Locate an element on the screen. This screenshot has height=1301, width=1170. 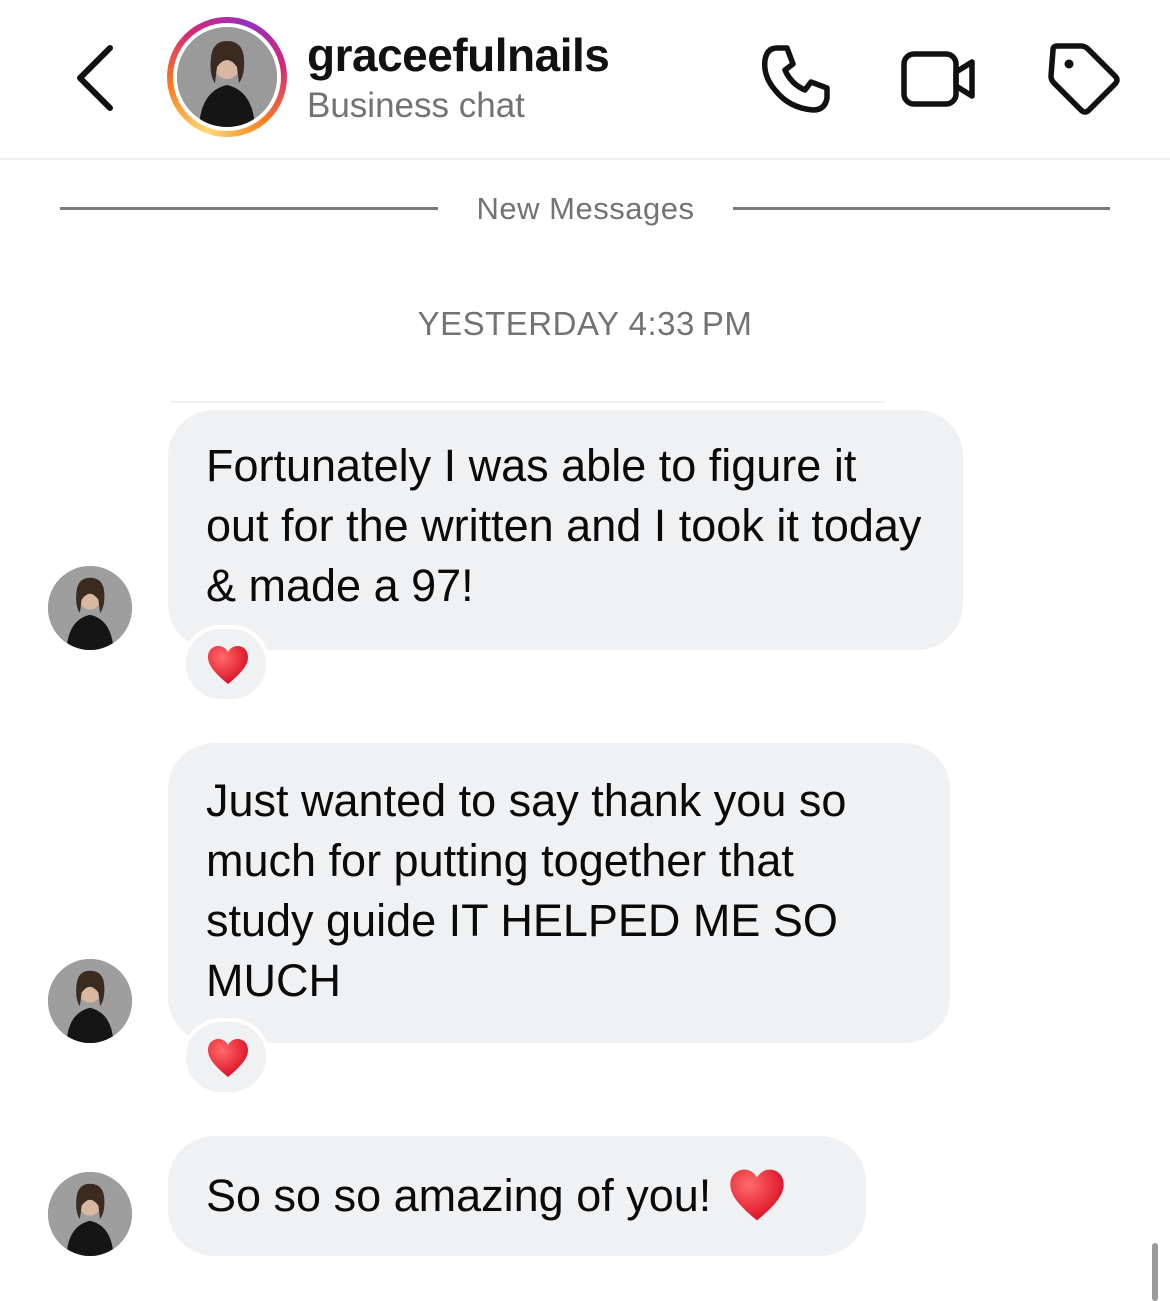
new-messages-divider: New Messages is located at coordinates (585, 209).